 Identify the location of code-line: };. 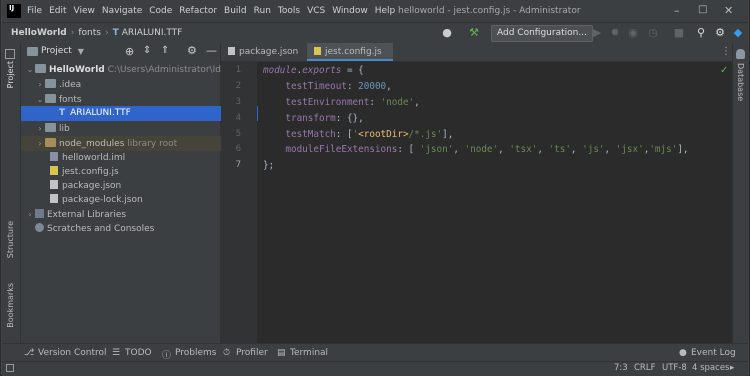
(269, 165).